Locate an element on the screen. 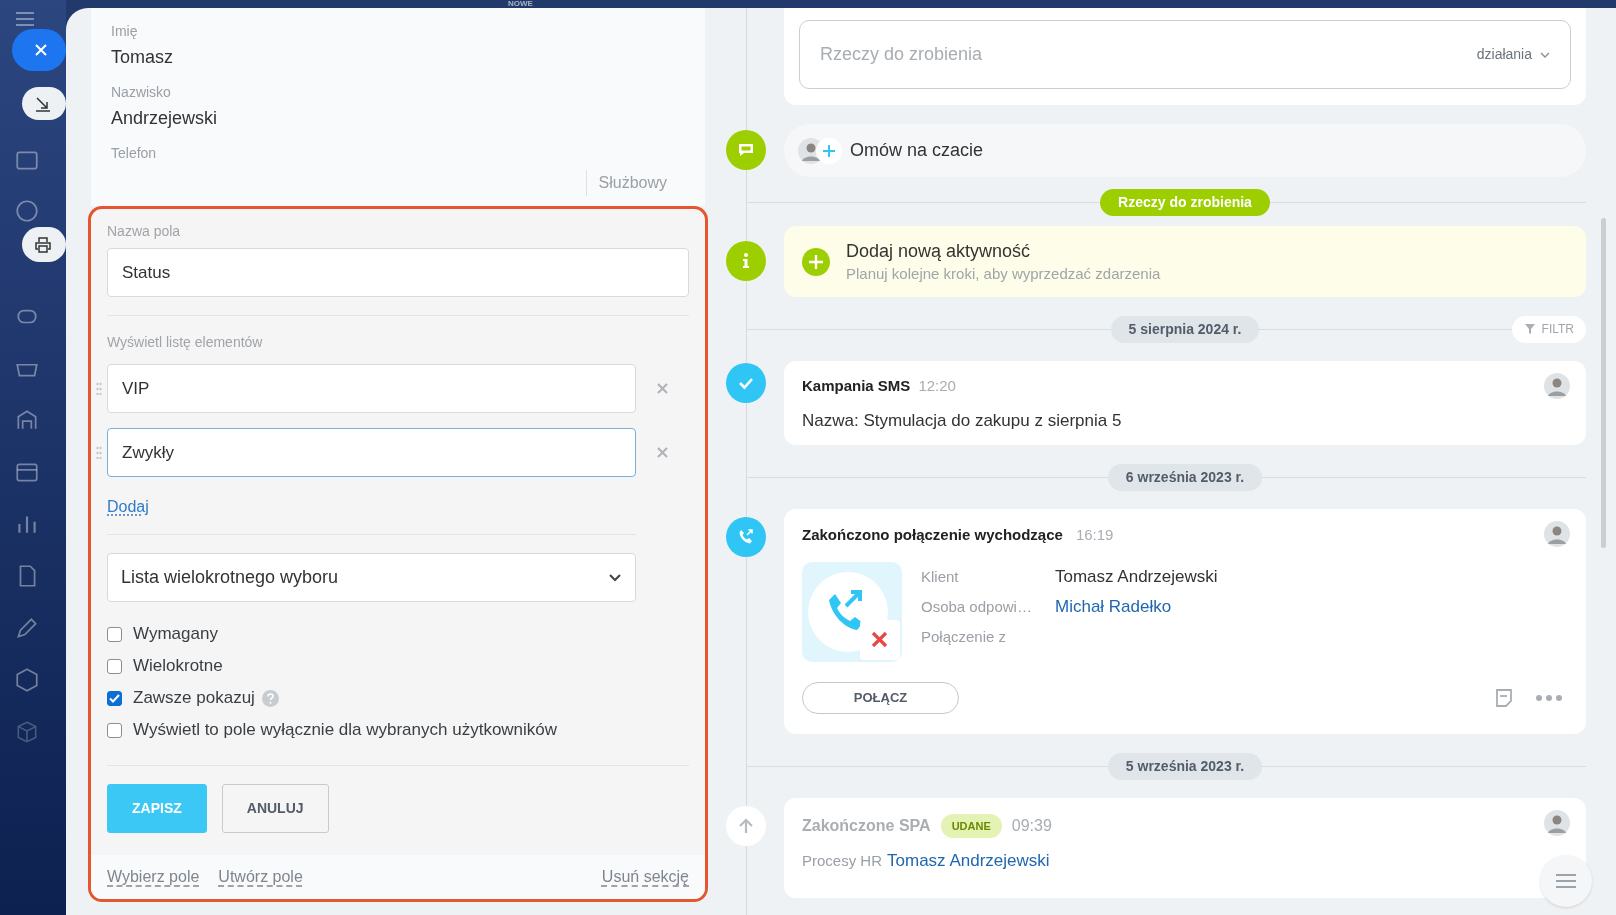 The height and width of the screenshot is (915, 1616). footer-link: Utwórz pole is located at coordinates (260, 877).